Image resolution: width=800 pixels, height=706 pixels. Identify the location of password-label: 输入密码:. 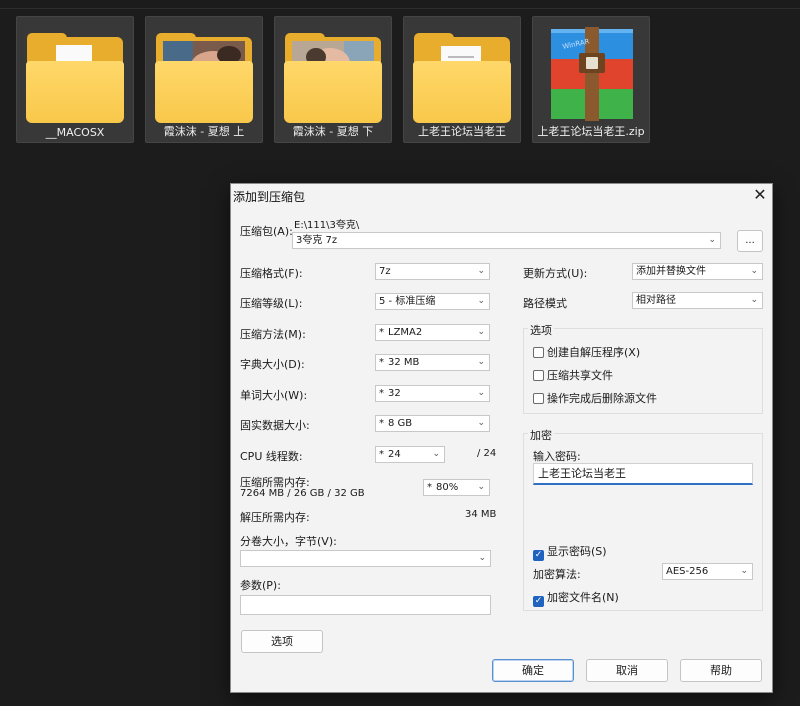
(557, 456).